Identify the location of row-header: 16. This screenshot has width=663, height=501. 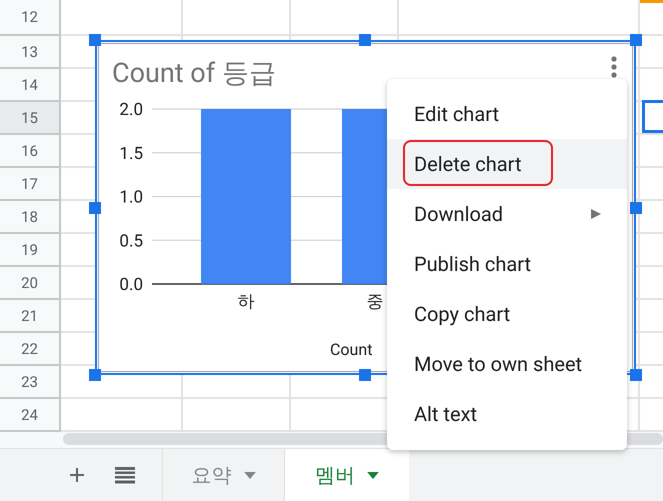
(30, 151).